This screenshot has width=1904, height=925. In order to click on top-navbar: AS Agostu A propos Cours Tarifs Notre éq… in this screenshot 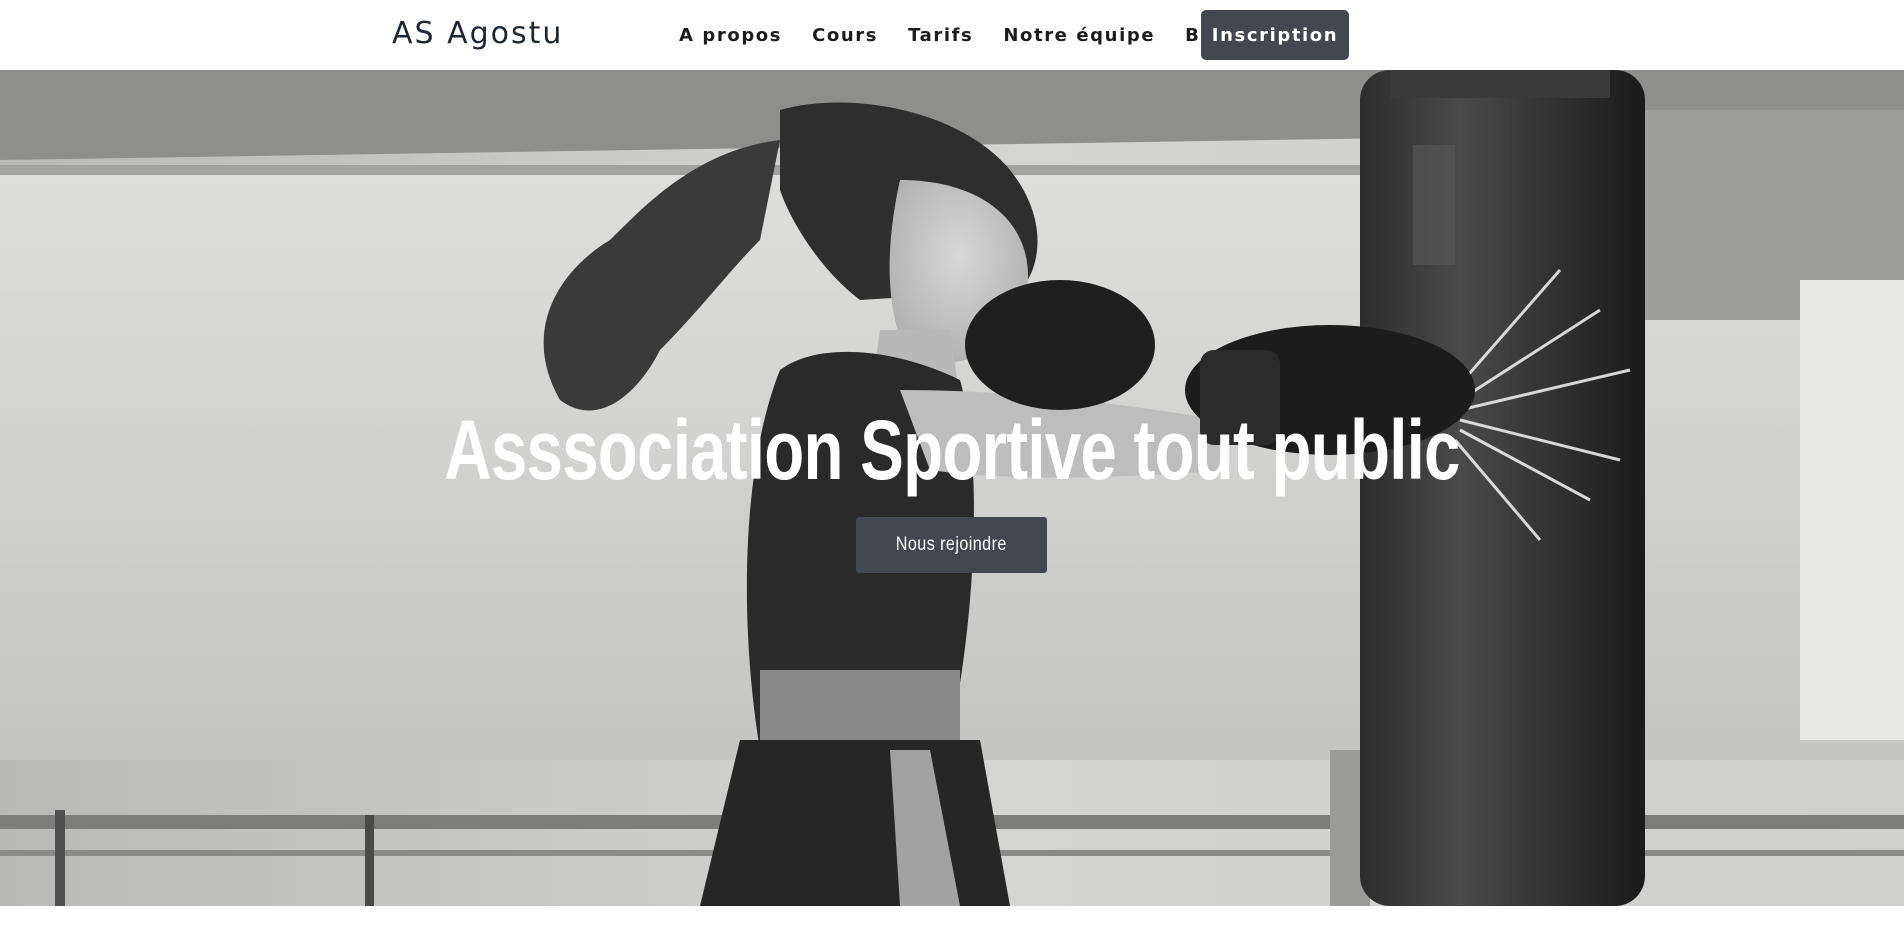, I will do `click(952, 35)`.